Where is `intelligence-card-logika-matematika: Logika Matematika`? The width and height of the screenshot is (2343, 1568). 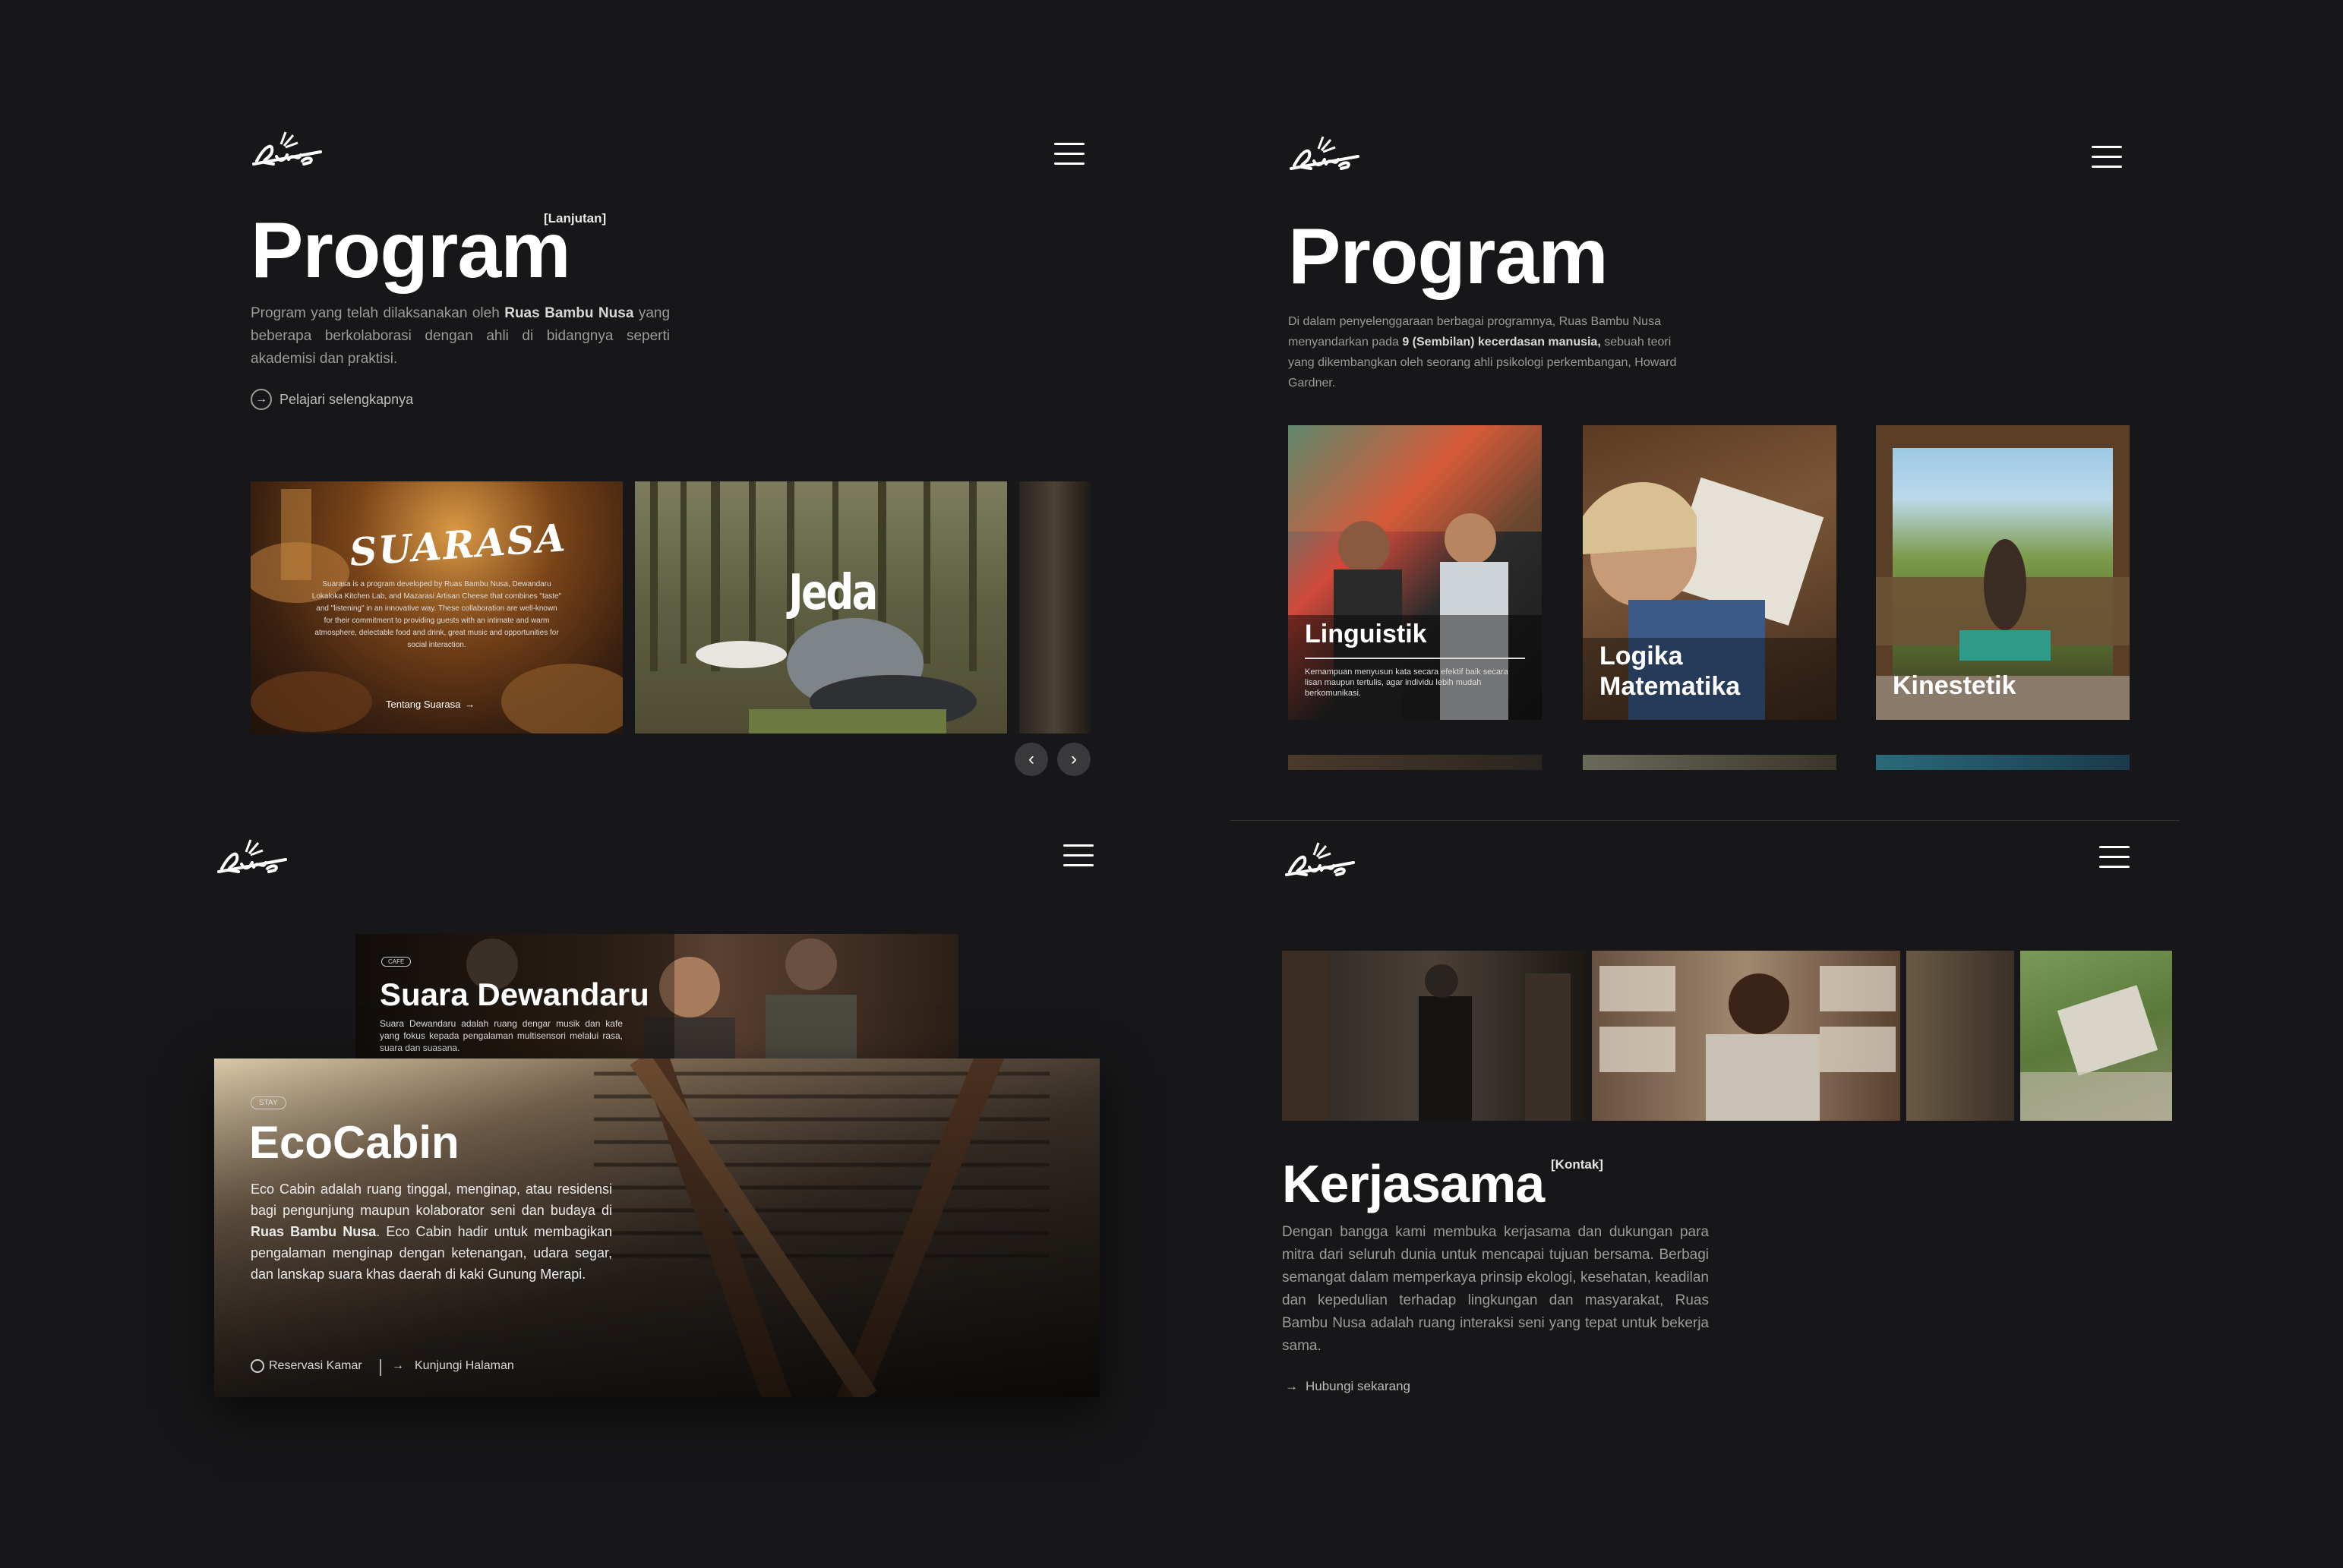
intelligence-card-logika-matematika: Logika Matematika is located at coordinates (1709, 573).